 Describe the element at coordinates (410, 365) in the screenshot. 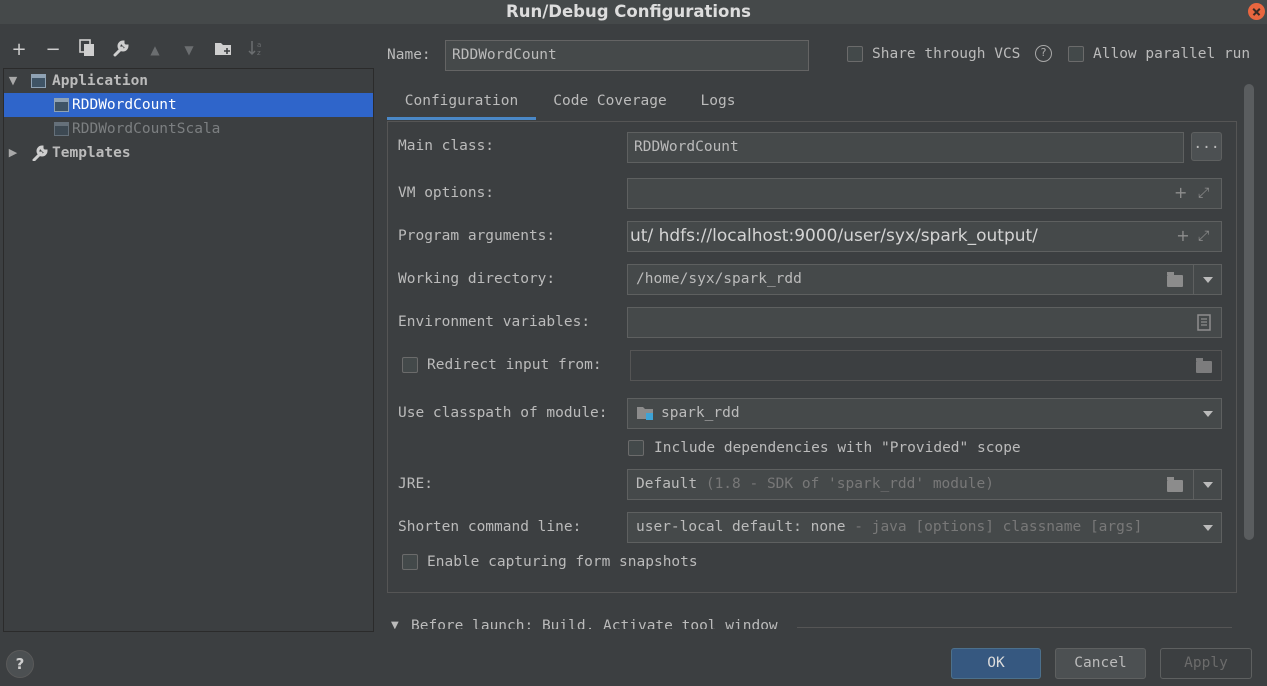

I see `redirect-input-checkbox` at that location.